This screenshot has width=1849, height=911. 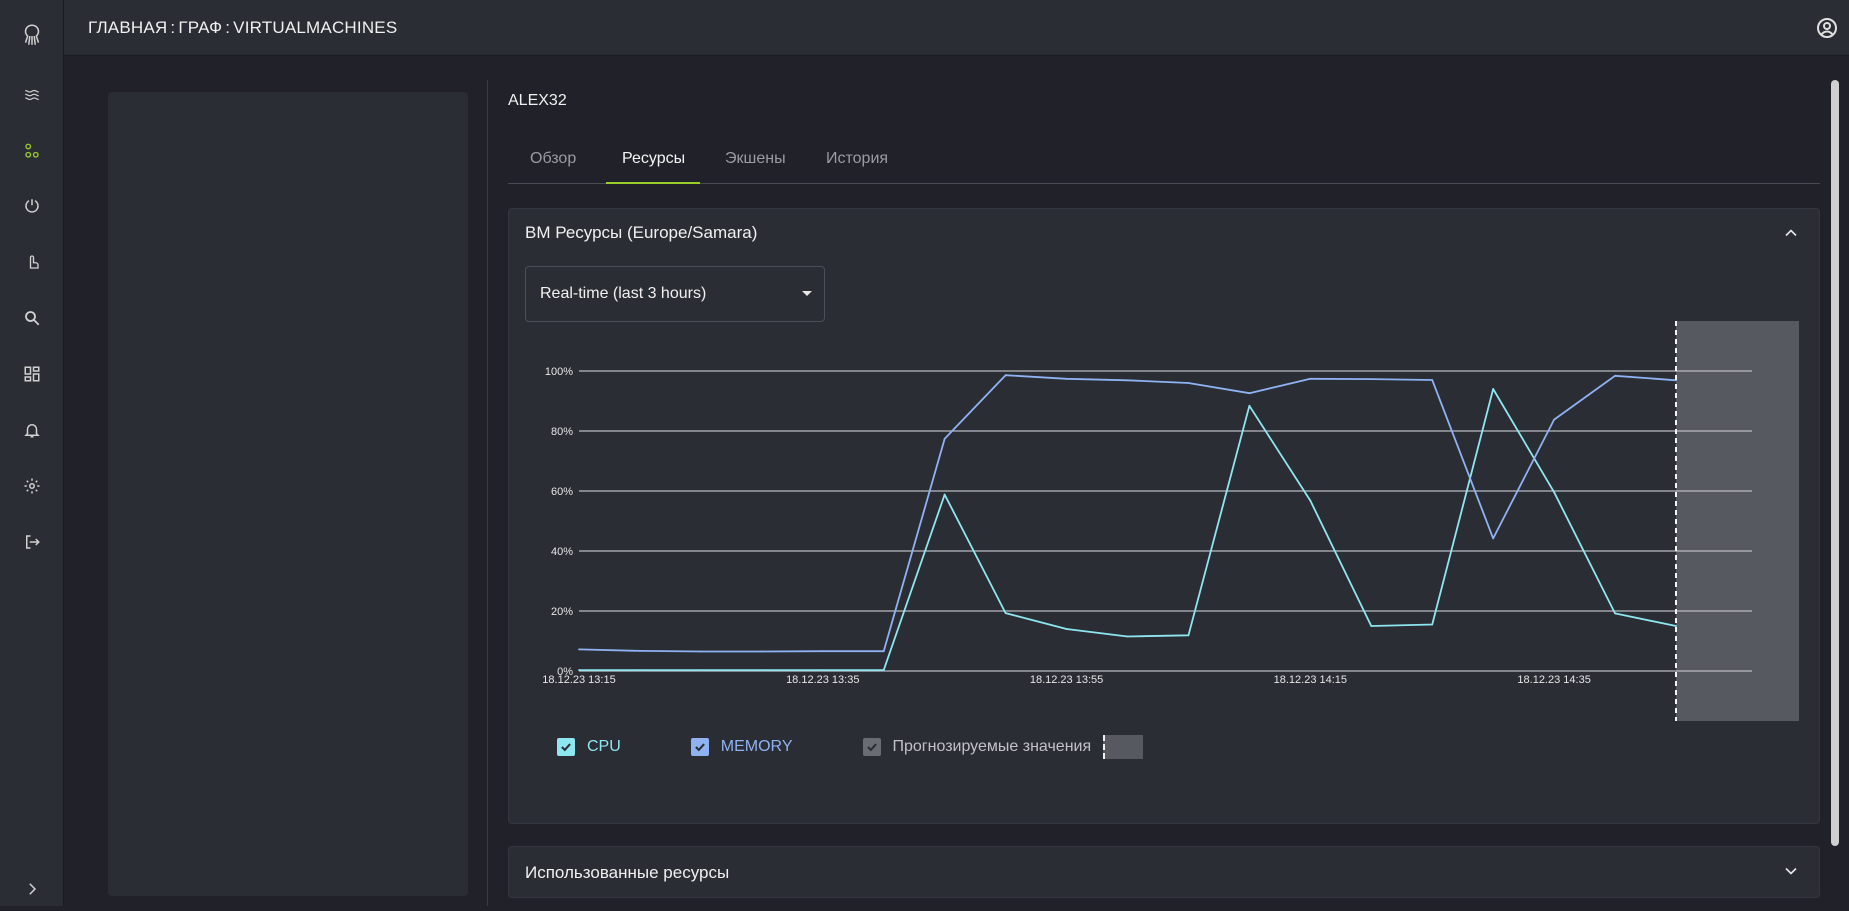 I want to click on dashboard-icon, so click(x=32, y=376).